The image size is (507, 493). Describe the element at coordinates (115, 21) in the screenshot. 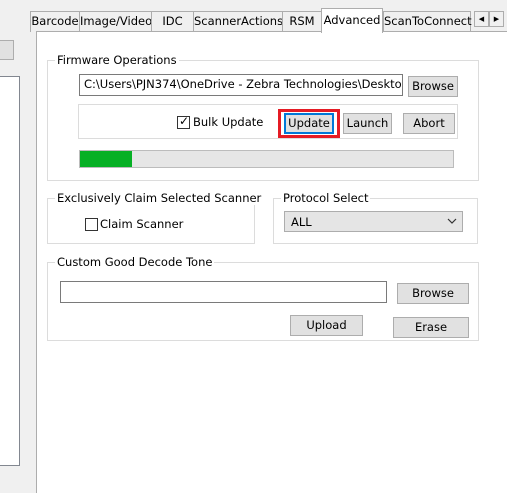

I see `tab-image-video: Image/Video` at that location.